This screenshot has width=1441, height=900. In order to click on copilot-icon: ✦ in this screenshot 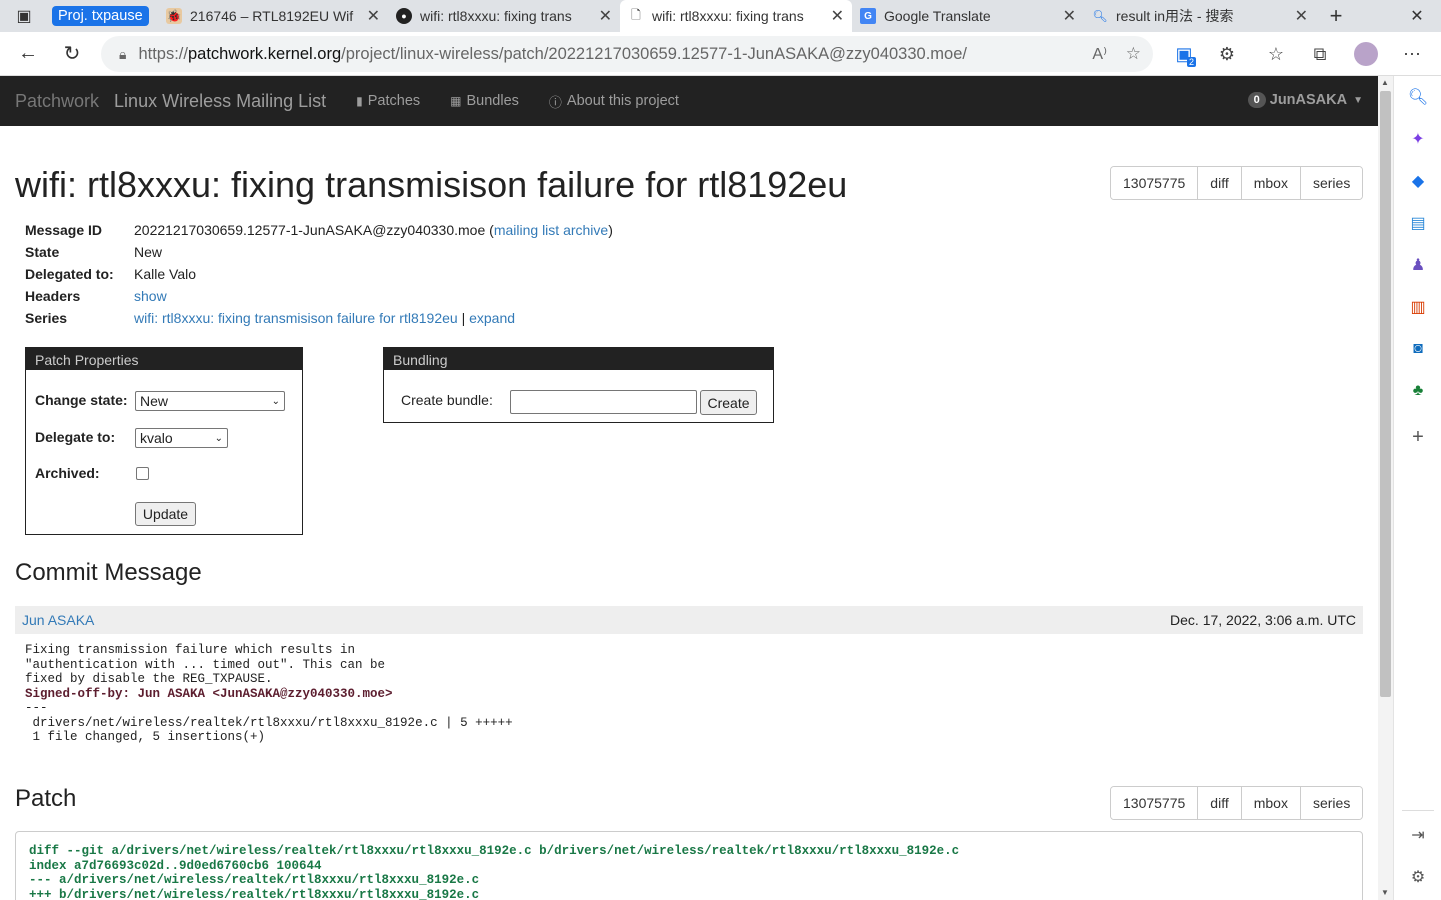, I will do `click(1418, 139)`.